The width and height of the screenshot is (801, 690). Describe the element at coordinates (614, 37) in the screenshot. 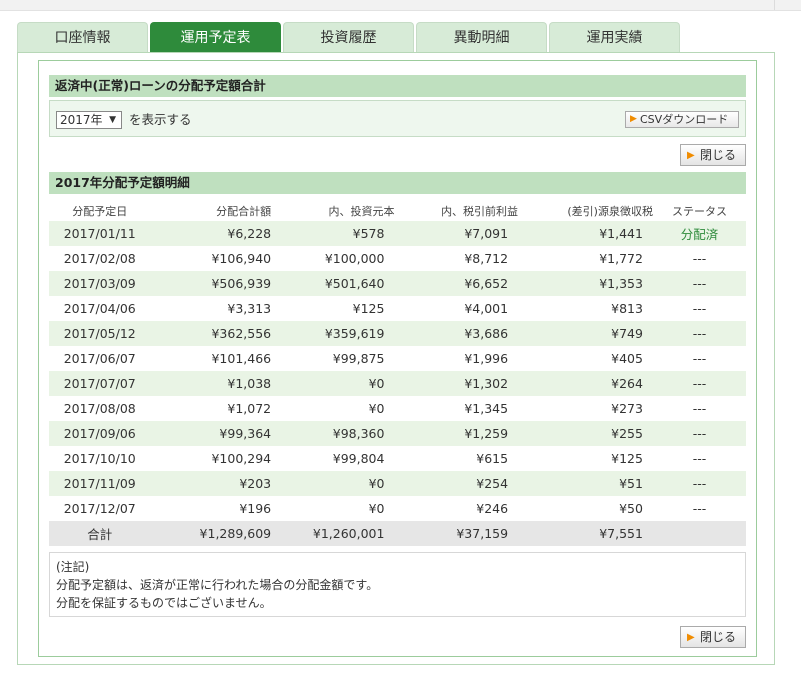

I see `tab-performance: 運用実績` at that location.